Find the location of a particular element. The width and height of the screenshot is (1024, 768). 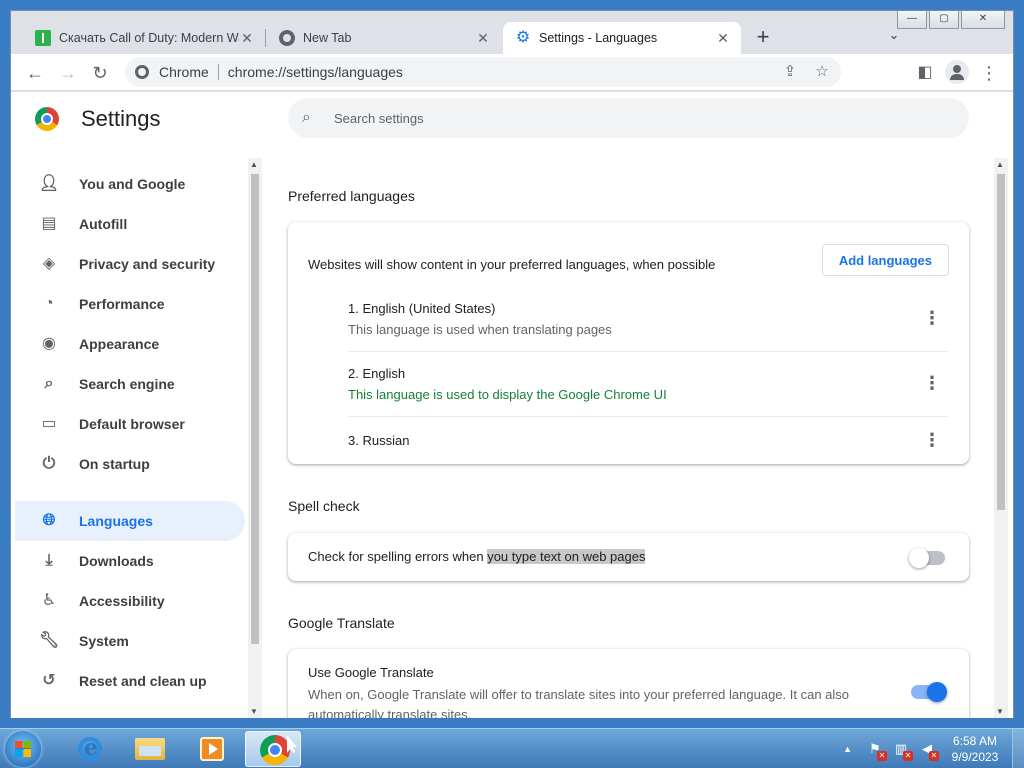

sidebar-scrollbar: ▲ ▼ is located at coordinates (255, 438).